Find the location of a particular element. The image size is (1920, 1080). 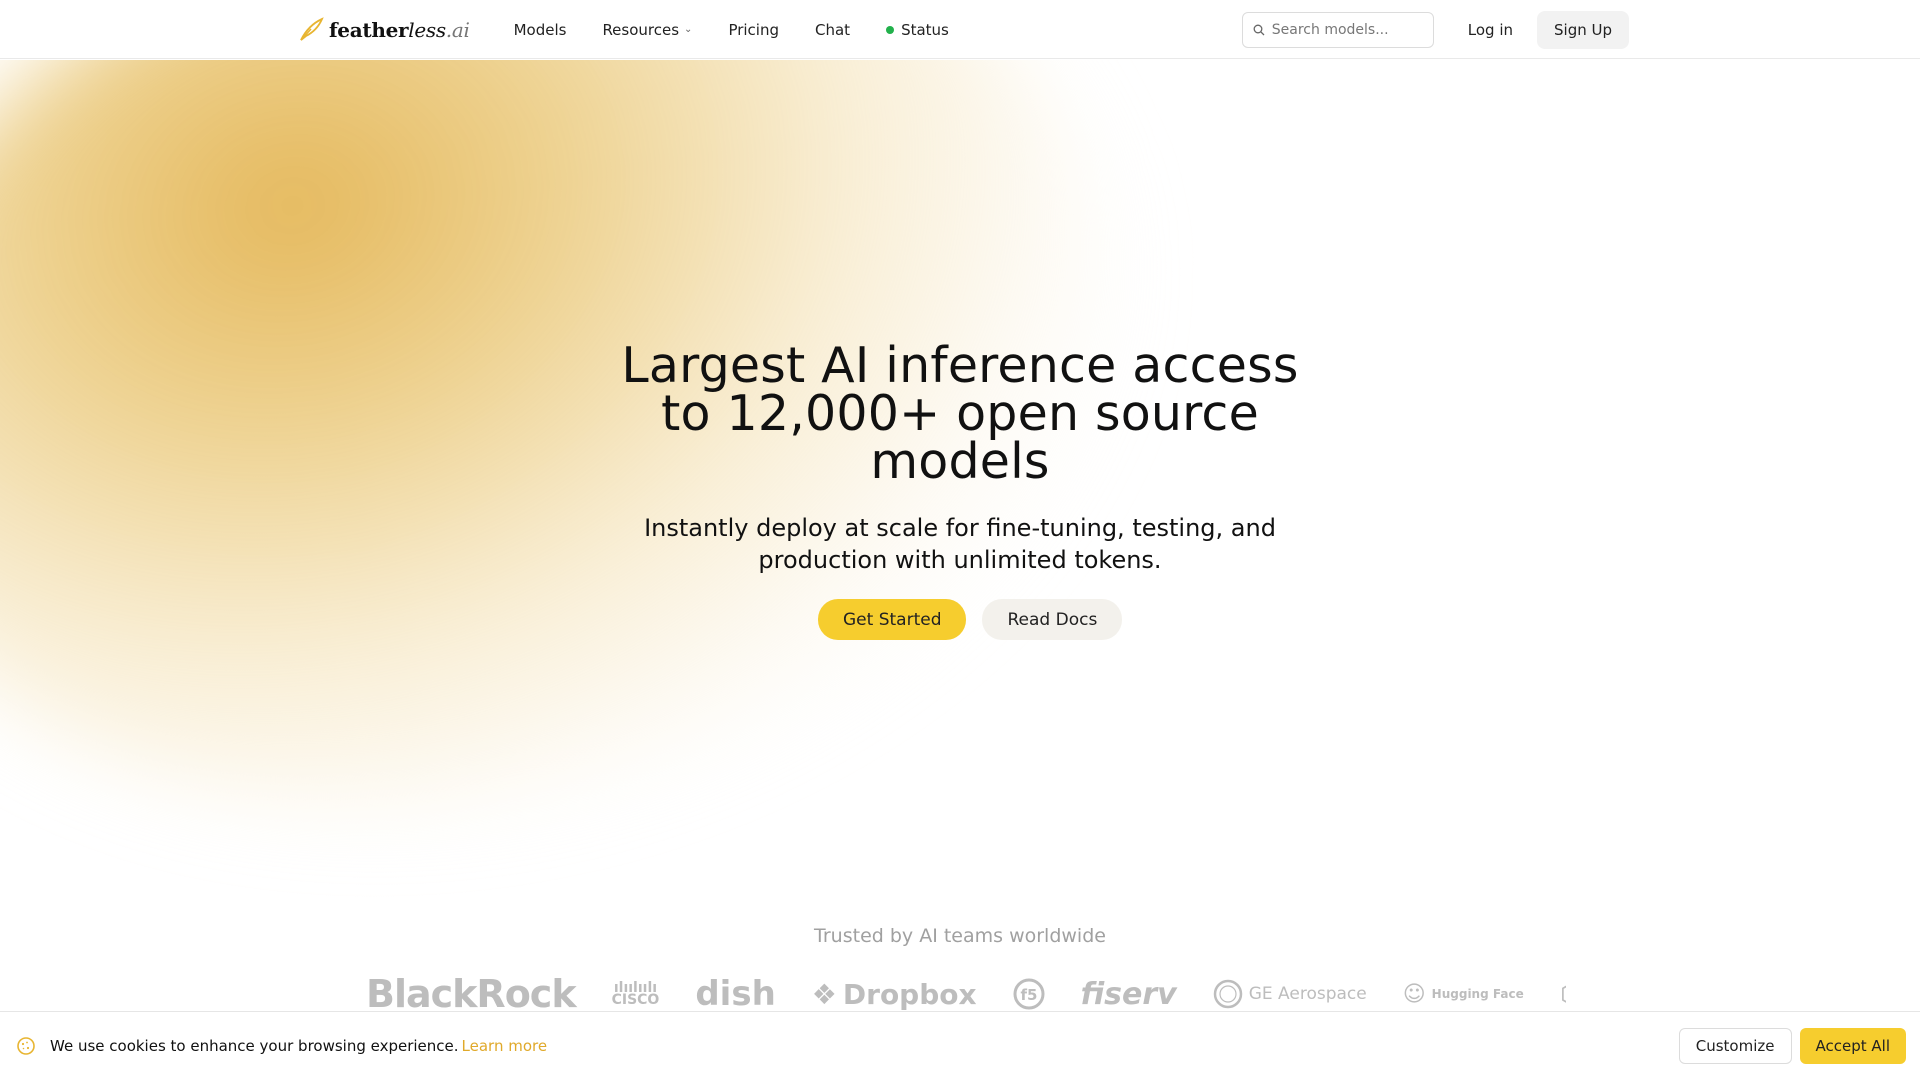

cookie-actions: Customize Accept All is located at coordinates (1792, 1046).